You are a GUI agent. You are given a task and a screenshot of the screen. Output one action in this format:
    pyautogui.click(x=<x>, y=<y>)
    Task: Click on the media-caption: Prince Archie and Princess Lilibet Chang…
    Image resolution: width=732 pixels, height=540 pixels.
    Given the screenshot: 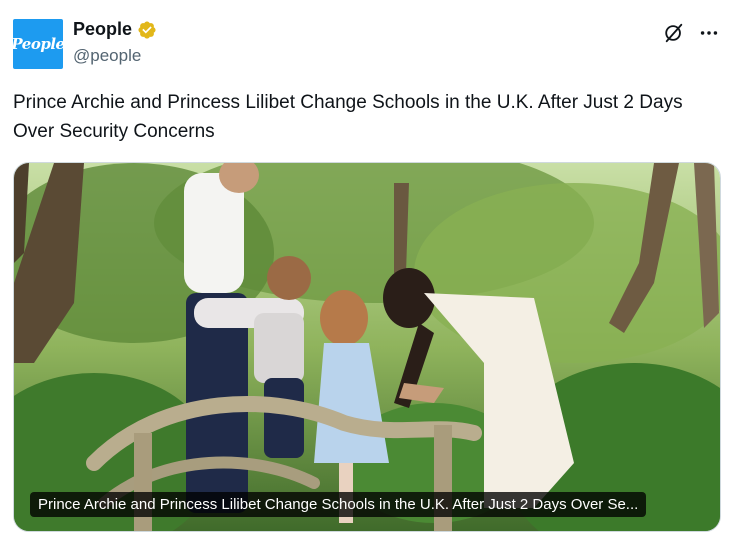 What is the action you would take?
    pyautogui.click(x=338, y=504)
    